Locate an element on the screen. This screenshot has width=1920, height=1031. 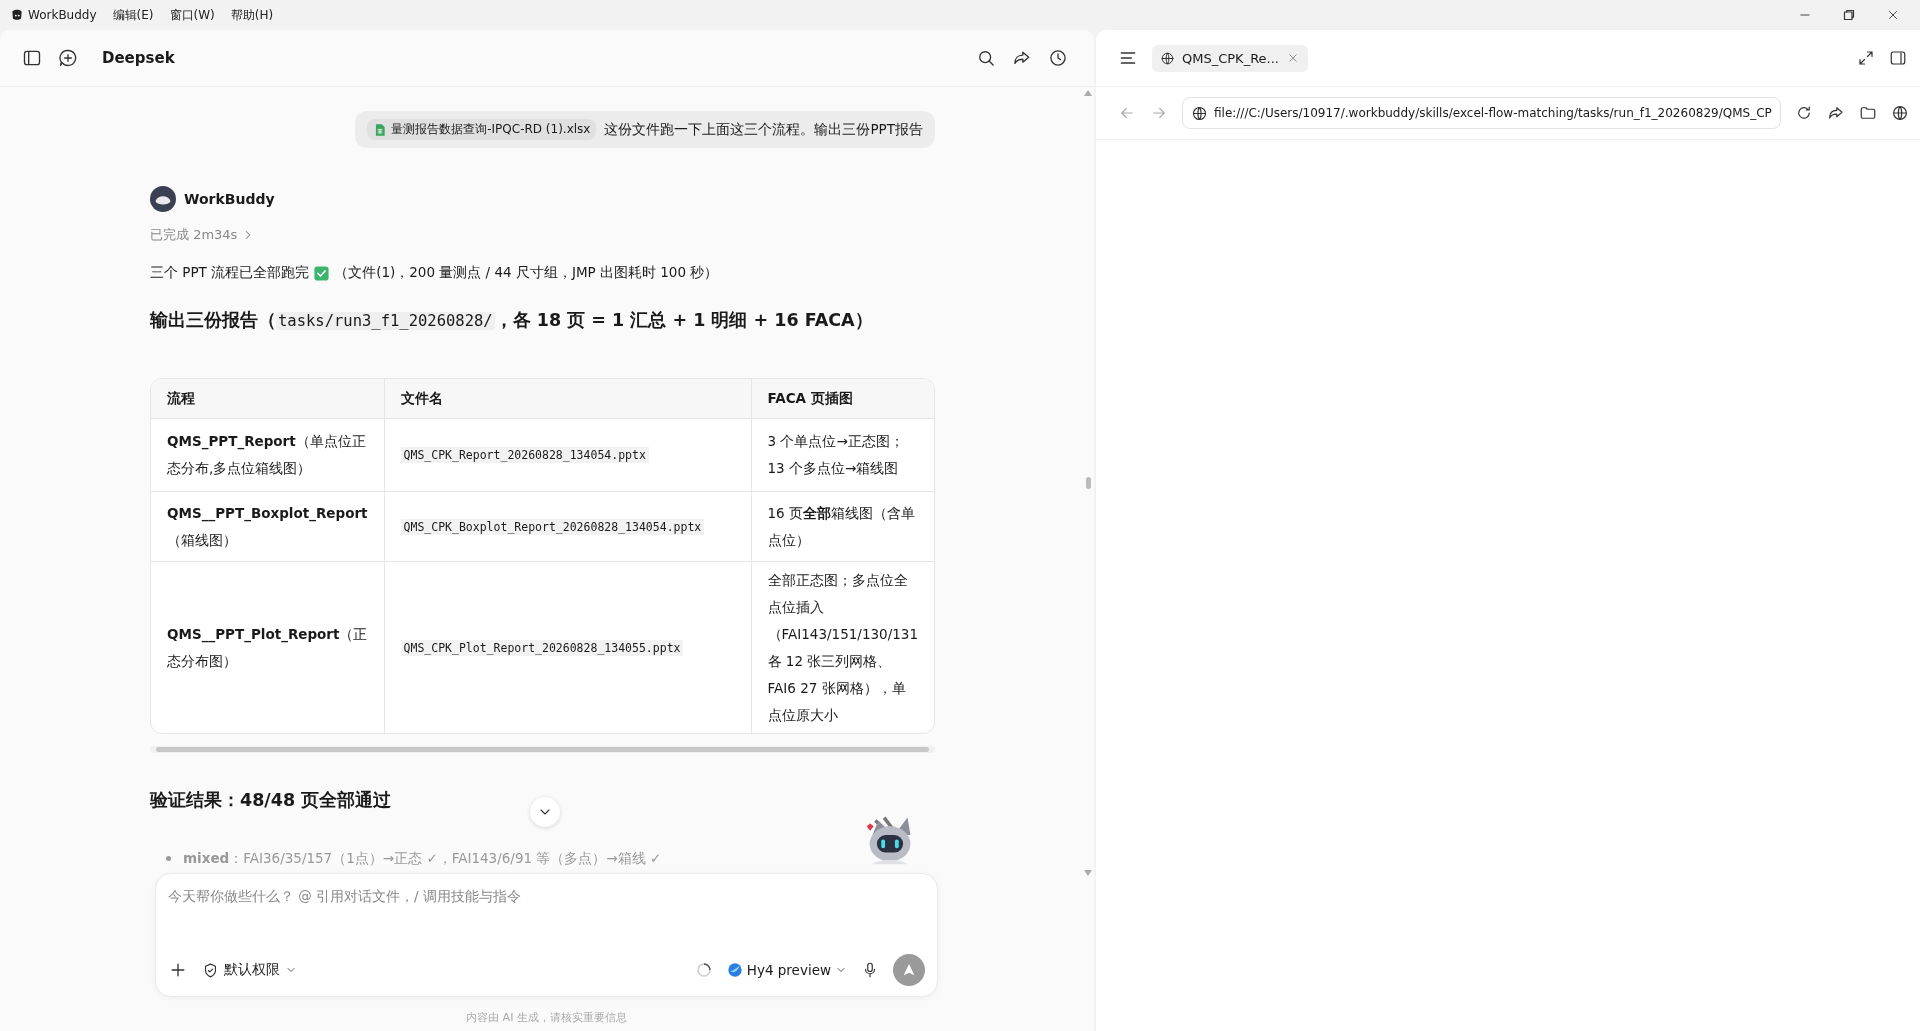
table-cell: 全部正态图；多点位全点位插入（FAI143/151/130/131 各 12 张三列网格、FAI6 27 张网格），单点位原大小 is located at coordinates (842, 647).